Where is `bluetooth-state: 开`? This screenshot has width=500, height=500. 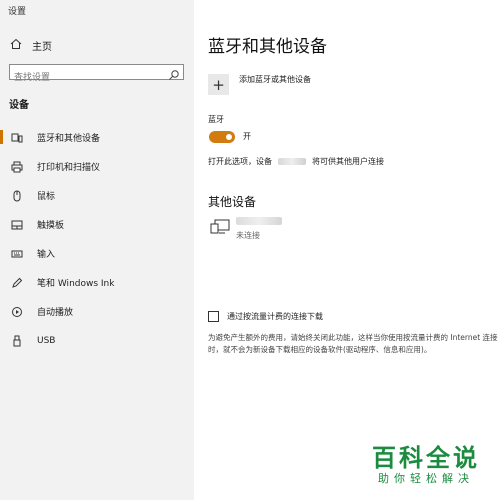 bluetooth-state: 开 is located at coordinates (247, 136).